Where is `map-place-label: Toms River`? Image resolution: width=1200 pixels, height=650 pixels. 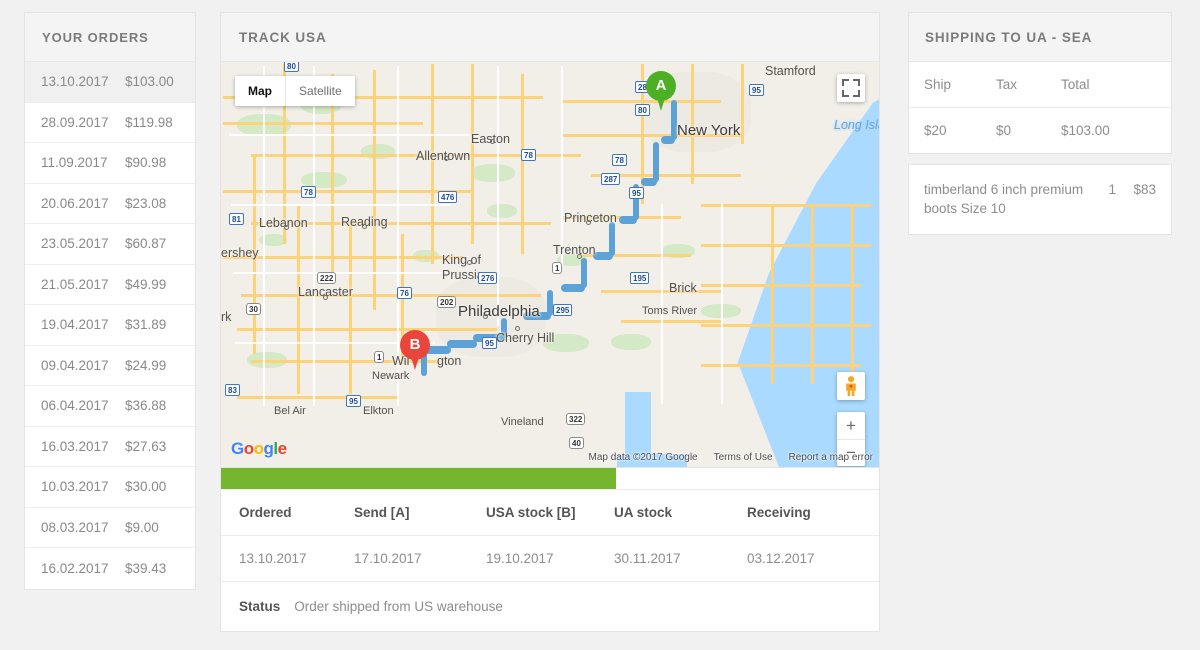
map-place-label: Toms River is located at coordinates (670, 311).